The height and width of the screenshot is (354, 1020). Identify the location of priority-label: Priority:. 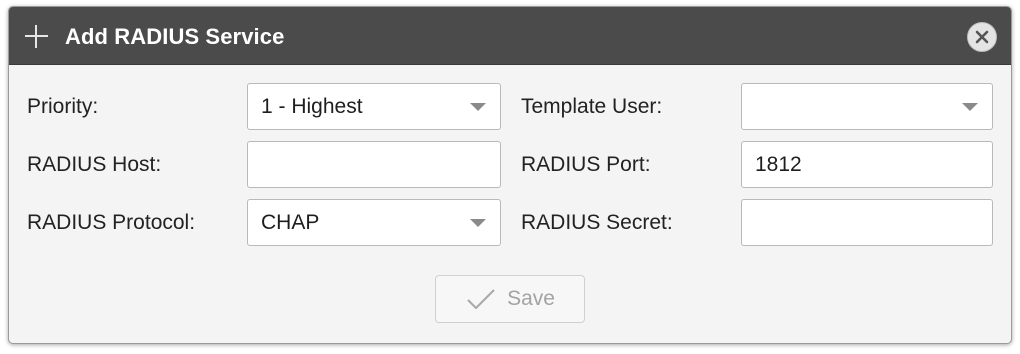
(63, 106).